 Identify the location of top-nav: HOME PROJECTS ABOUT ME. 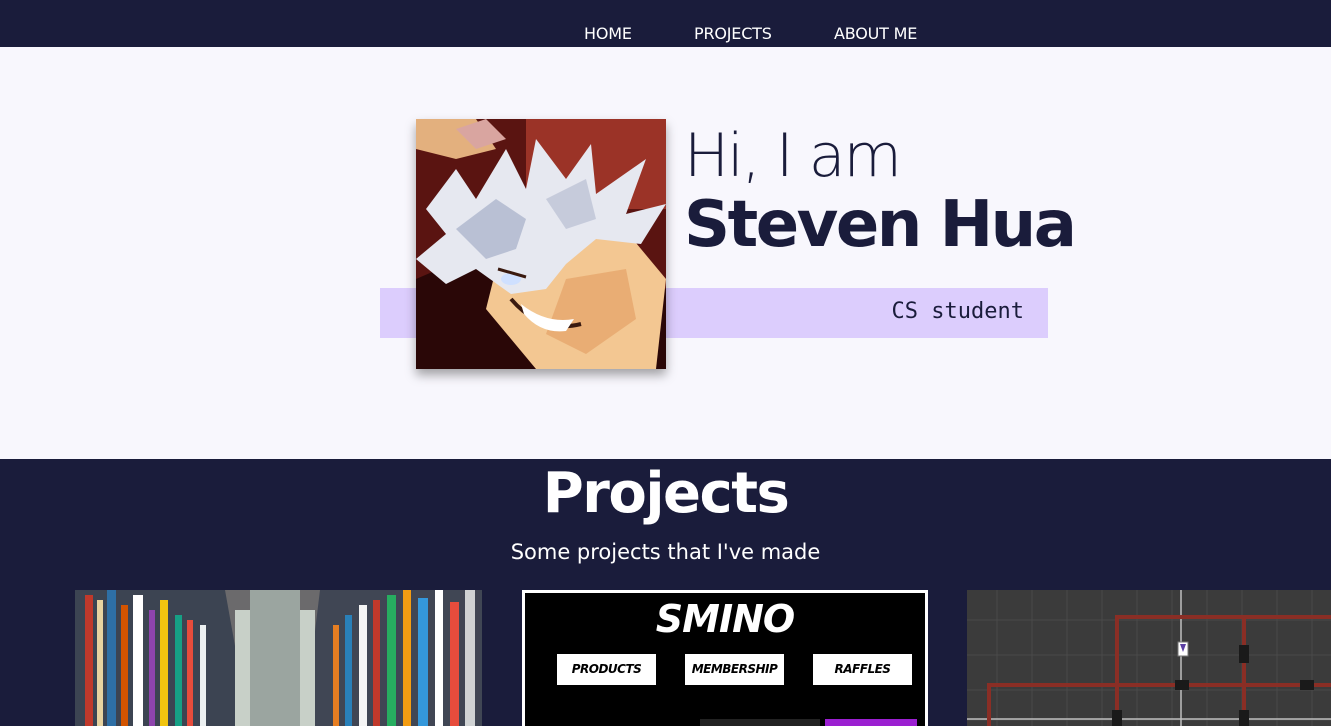
(665, 23).